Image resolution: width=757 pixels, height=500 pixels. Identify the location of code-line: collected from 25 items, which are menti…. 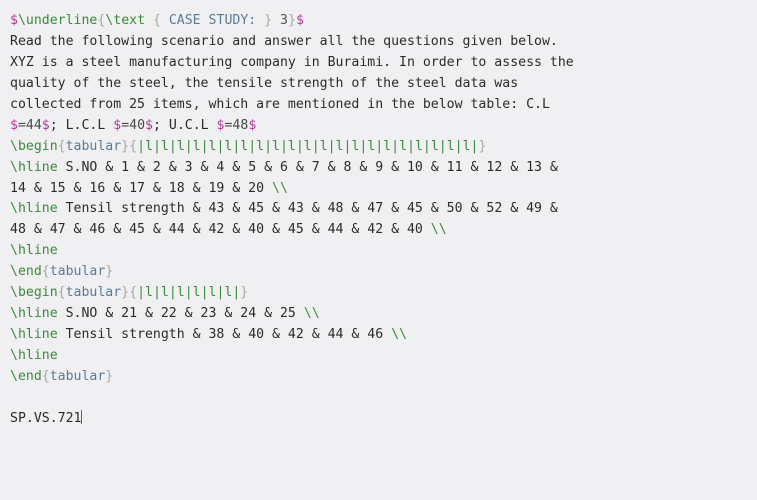
(383, 105).